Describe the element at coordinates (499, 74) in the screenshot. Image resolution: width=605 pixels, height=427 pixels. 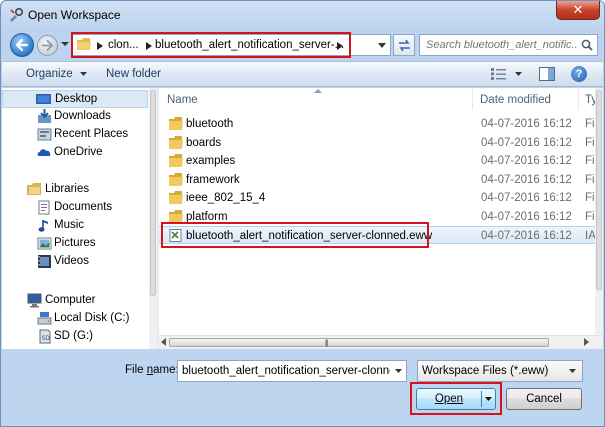
I see `change-view-icon` at that location.